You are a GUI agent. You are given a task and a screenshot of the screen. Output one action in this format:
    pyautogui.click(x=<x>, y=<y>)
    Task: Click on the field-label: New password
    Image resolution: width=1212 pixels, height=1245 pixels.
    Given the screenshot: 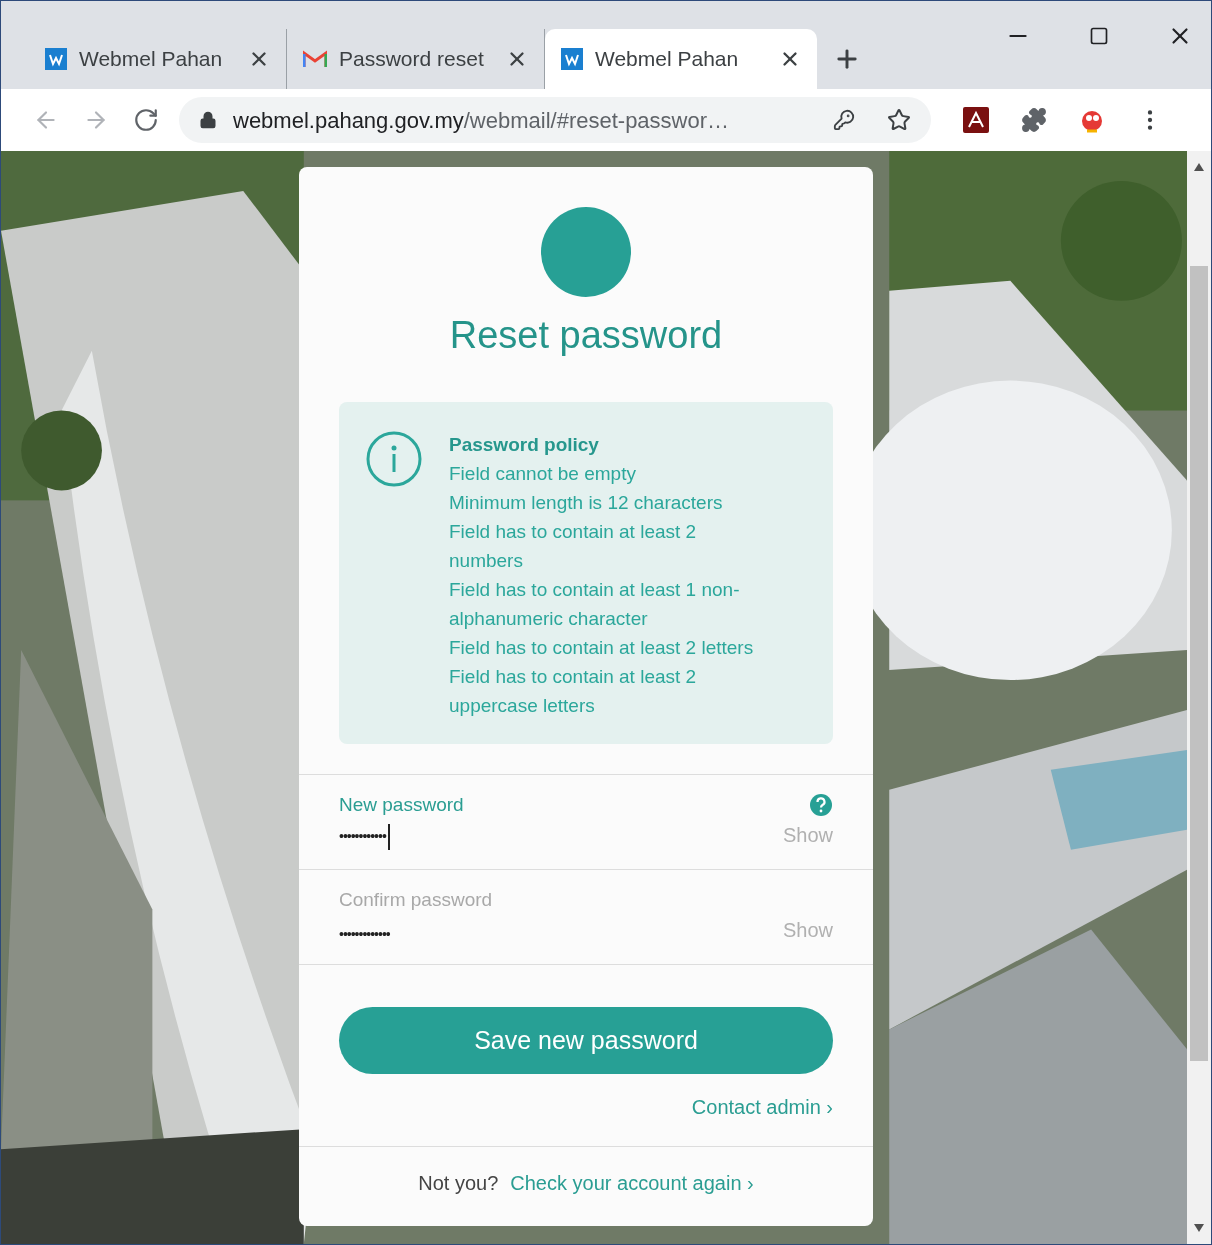 What is the action you would take?
    pyautogui.click(x=401, y=805)
    